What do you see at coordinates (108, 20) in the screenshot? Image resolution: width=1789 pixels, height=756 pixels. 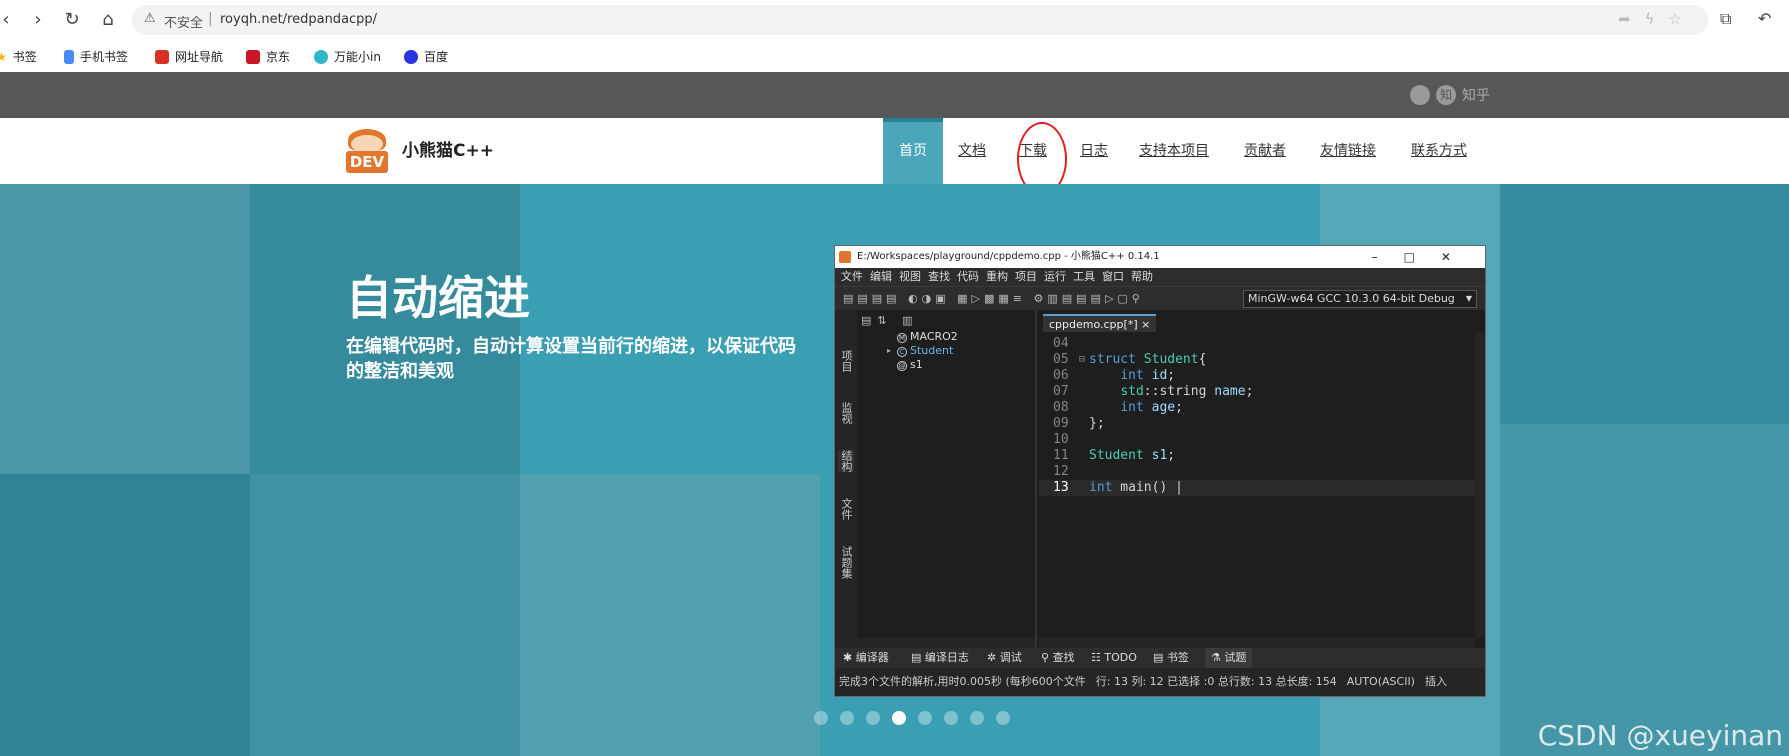 I see `home-icon: ⌂` at bounding box center [108, 20].